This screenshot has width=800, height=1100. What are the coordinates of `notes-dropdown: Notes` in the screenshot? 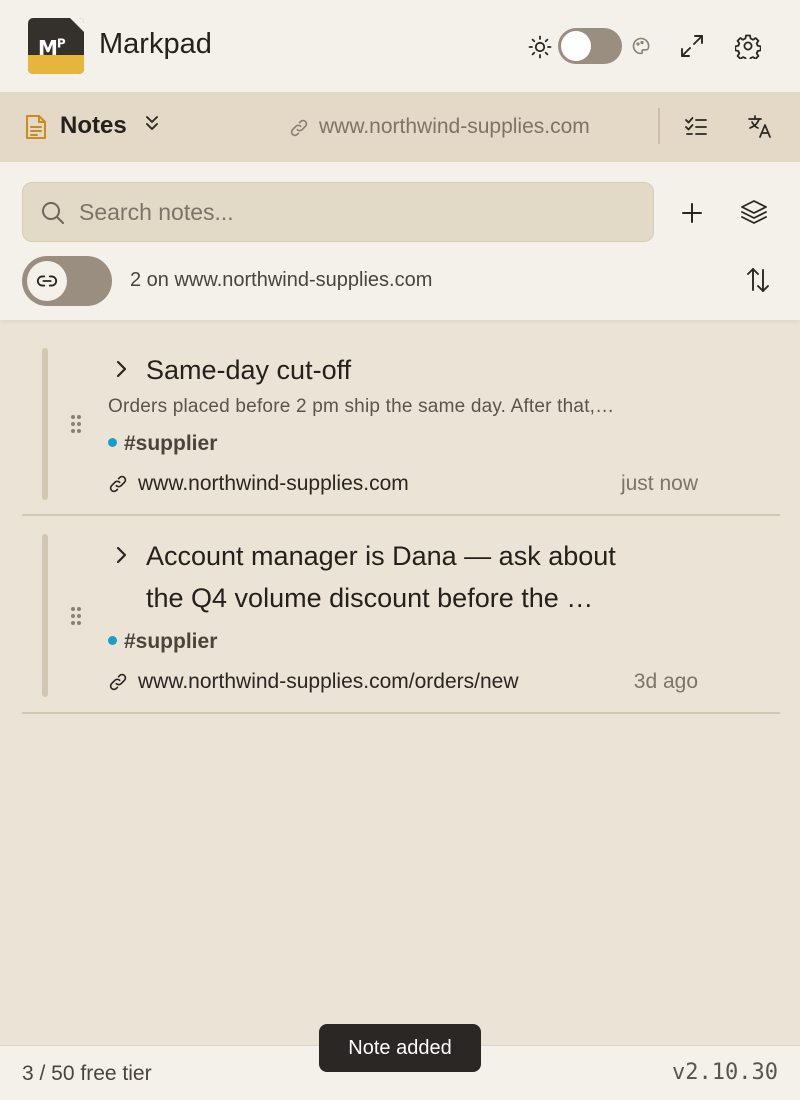 It's located at (93, 126).